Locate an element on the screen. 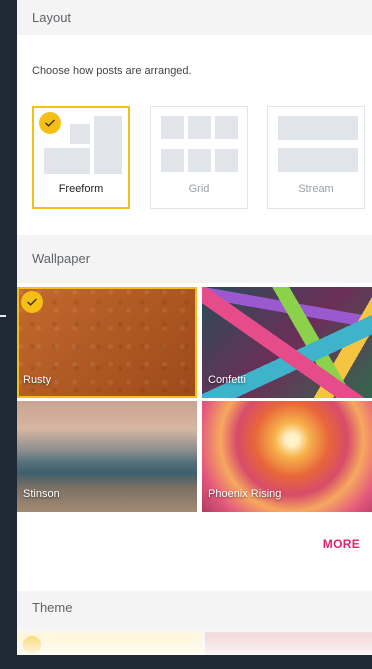 Image resolution: width=372 pixels, height=669 pixels. wallpaper-label: Stinson is located at coordinates (41, 494).